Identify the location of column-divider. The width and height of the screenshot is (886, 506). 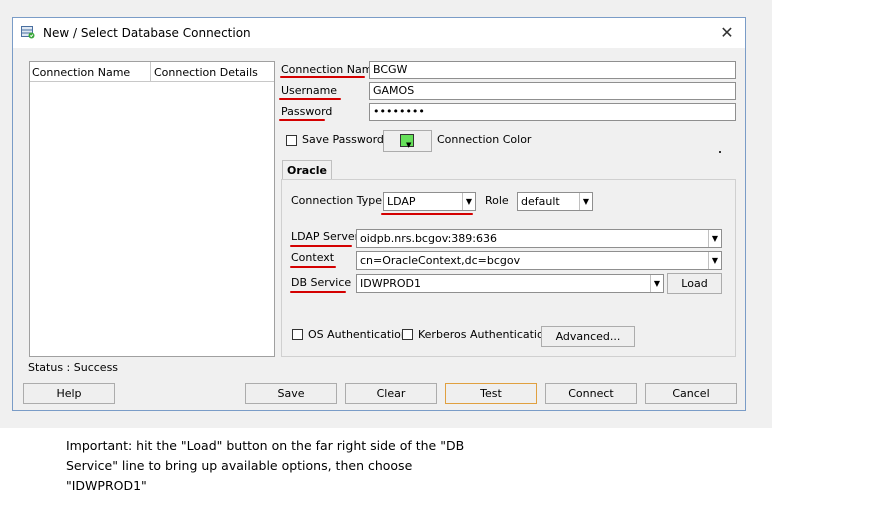
(150, 72).